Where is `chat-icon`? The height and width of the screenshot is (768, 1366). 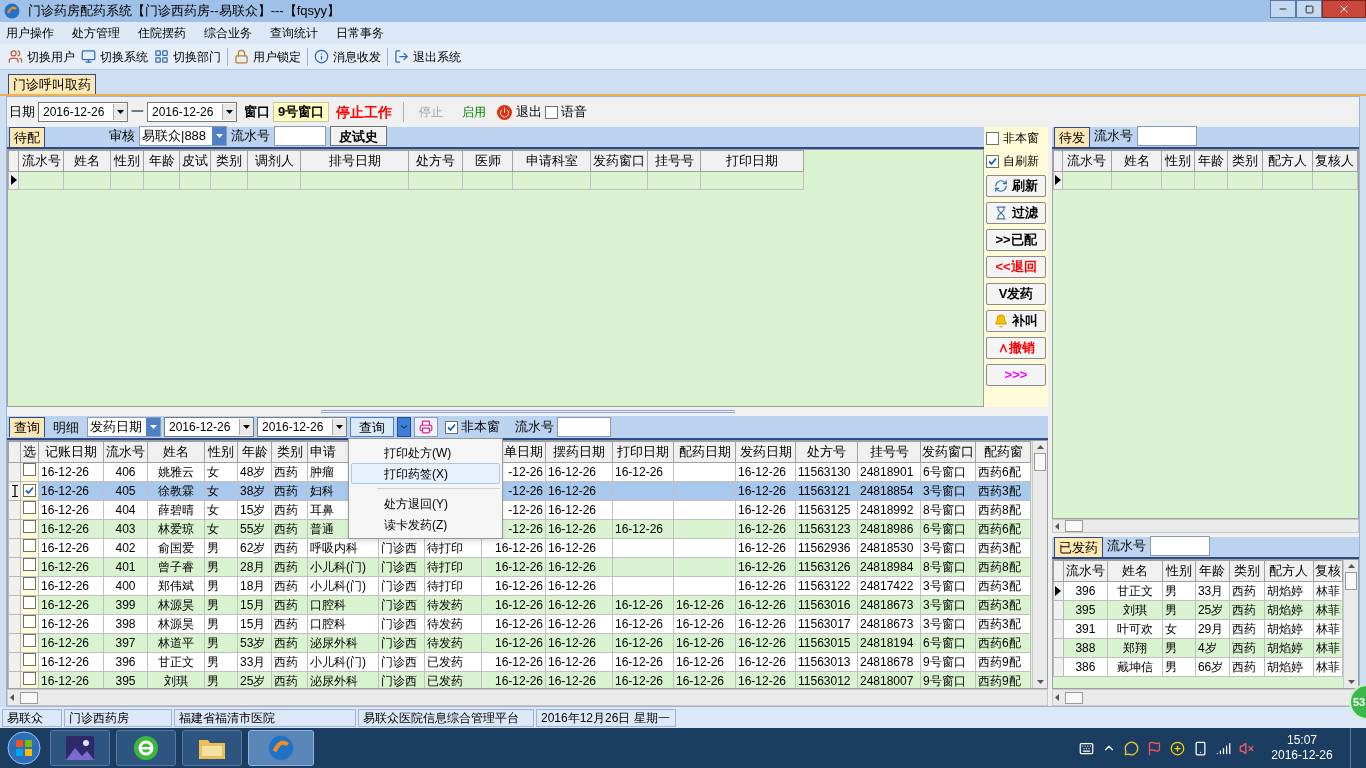 chat-icon is located at coordinates (1131, 748).